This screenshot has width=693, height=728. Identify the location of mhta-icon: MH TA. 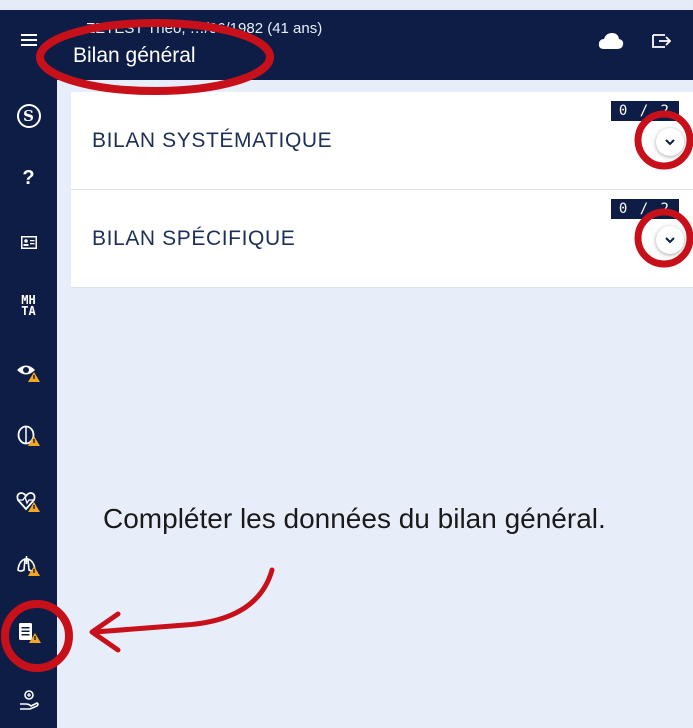
(28, 306).